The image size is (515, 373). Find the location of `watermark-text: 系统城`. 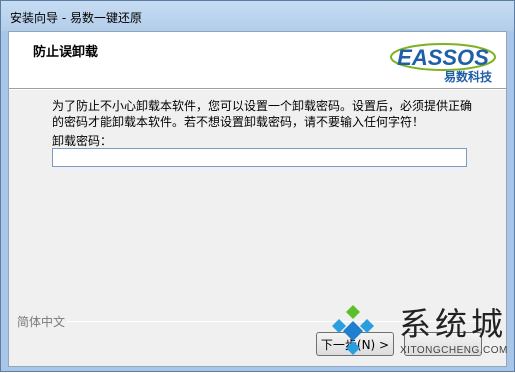

watermark-text: 系统城 is located at coordinates (453, 324).